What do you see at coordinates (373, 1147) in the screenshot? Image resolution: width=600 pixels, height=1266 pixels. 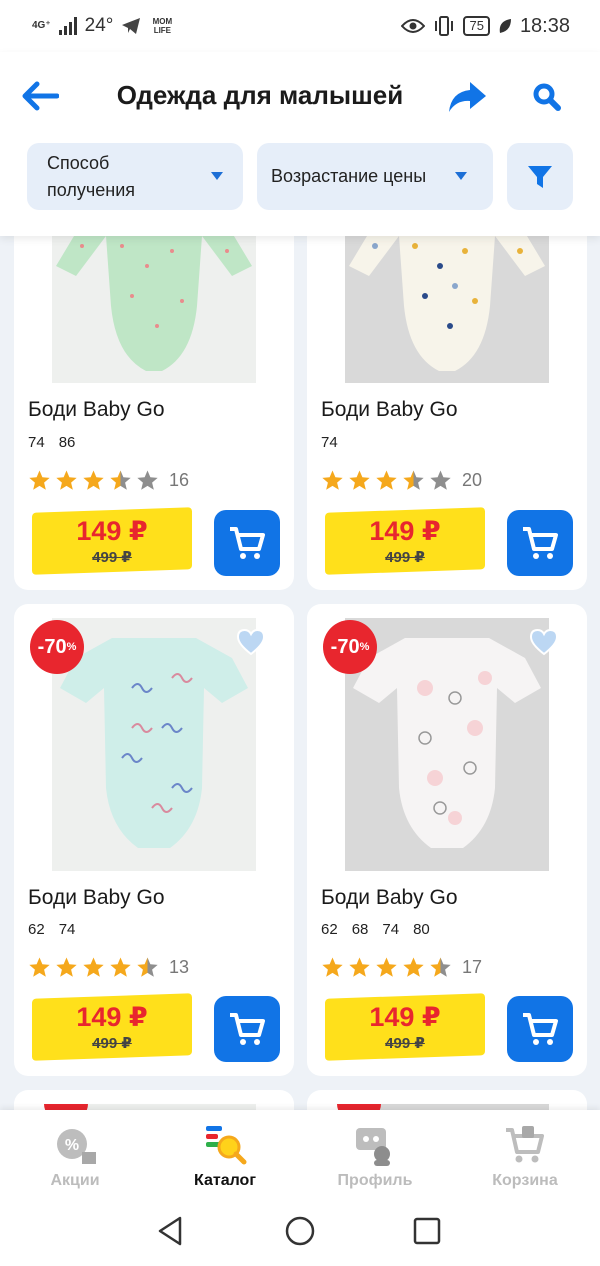 I see `profile-card-icon` at bounding box center [373, 1147].